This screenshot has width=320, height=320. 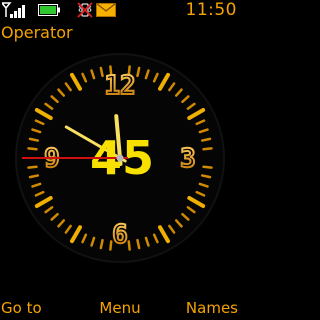 What do you see at coordinates (212, 308) in the screenshot?
I see `softkey-names: Names` at bounding box center [212, 308].